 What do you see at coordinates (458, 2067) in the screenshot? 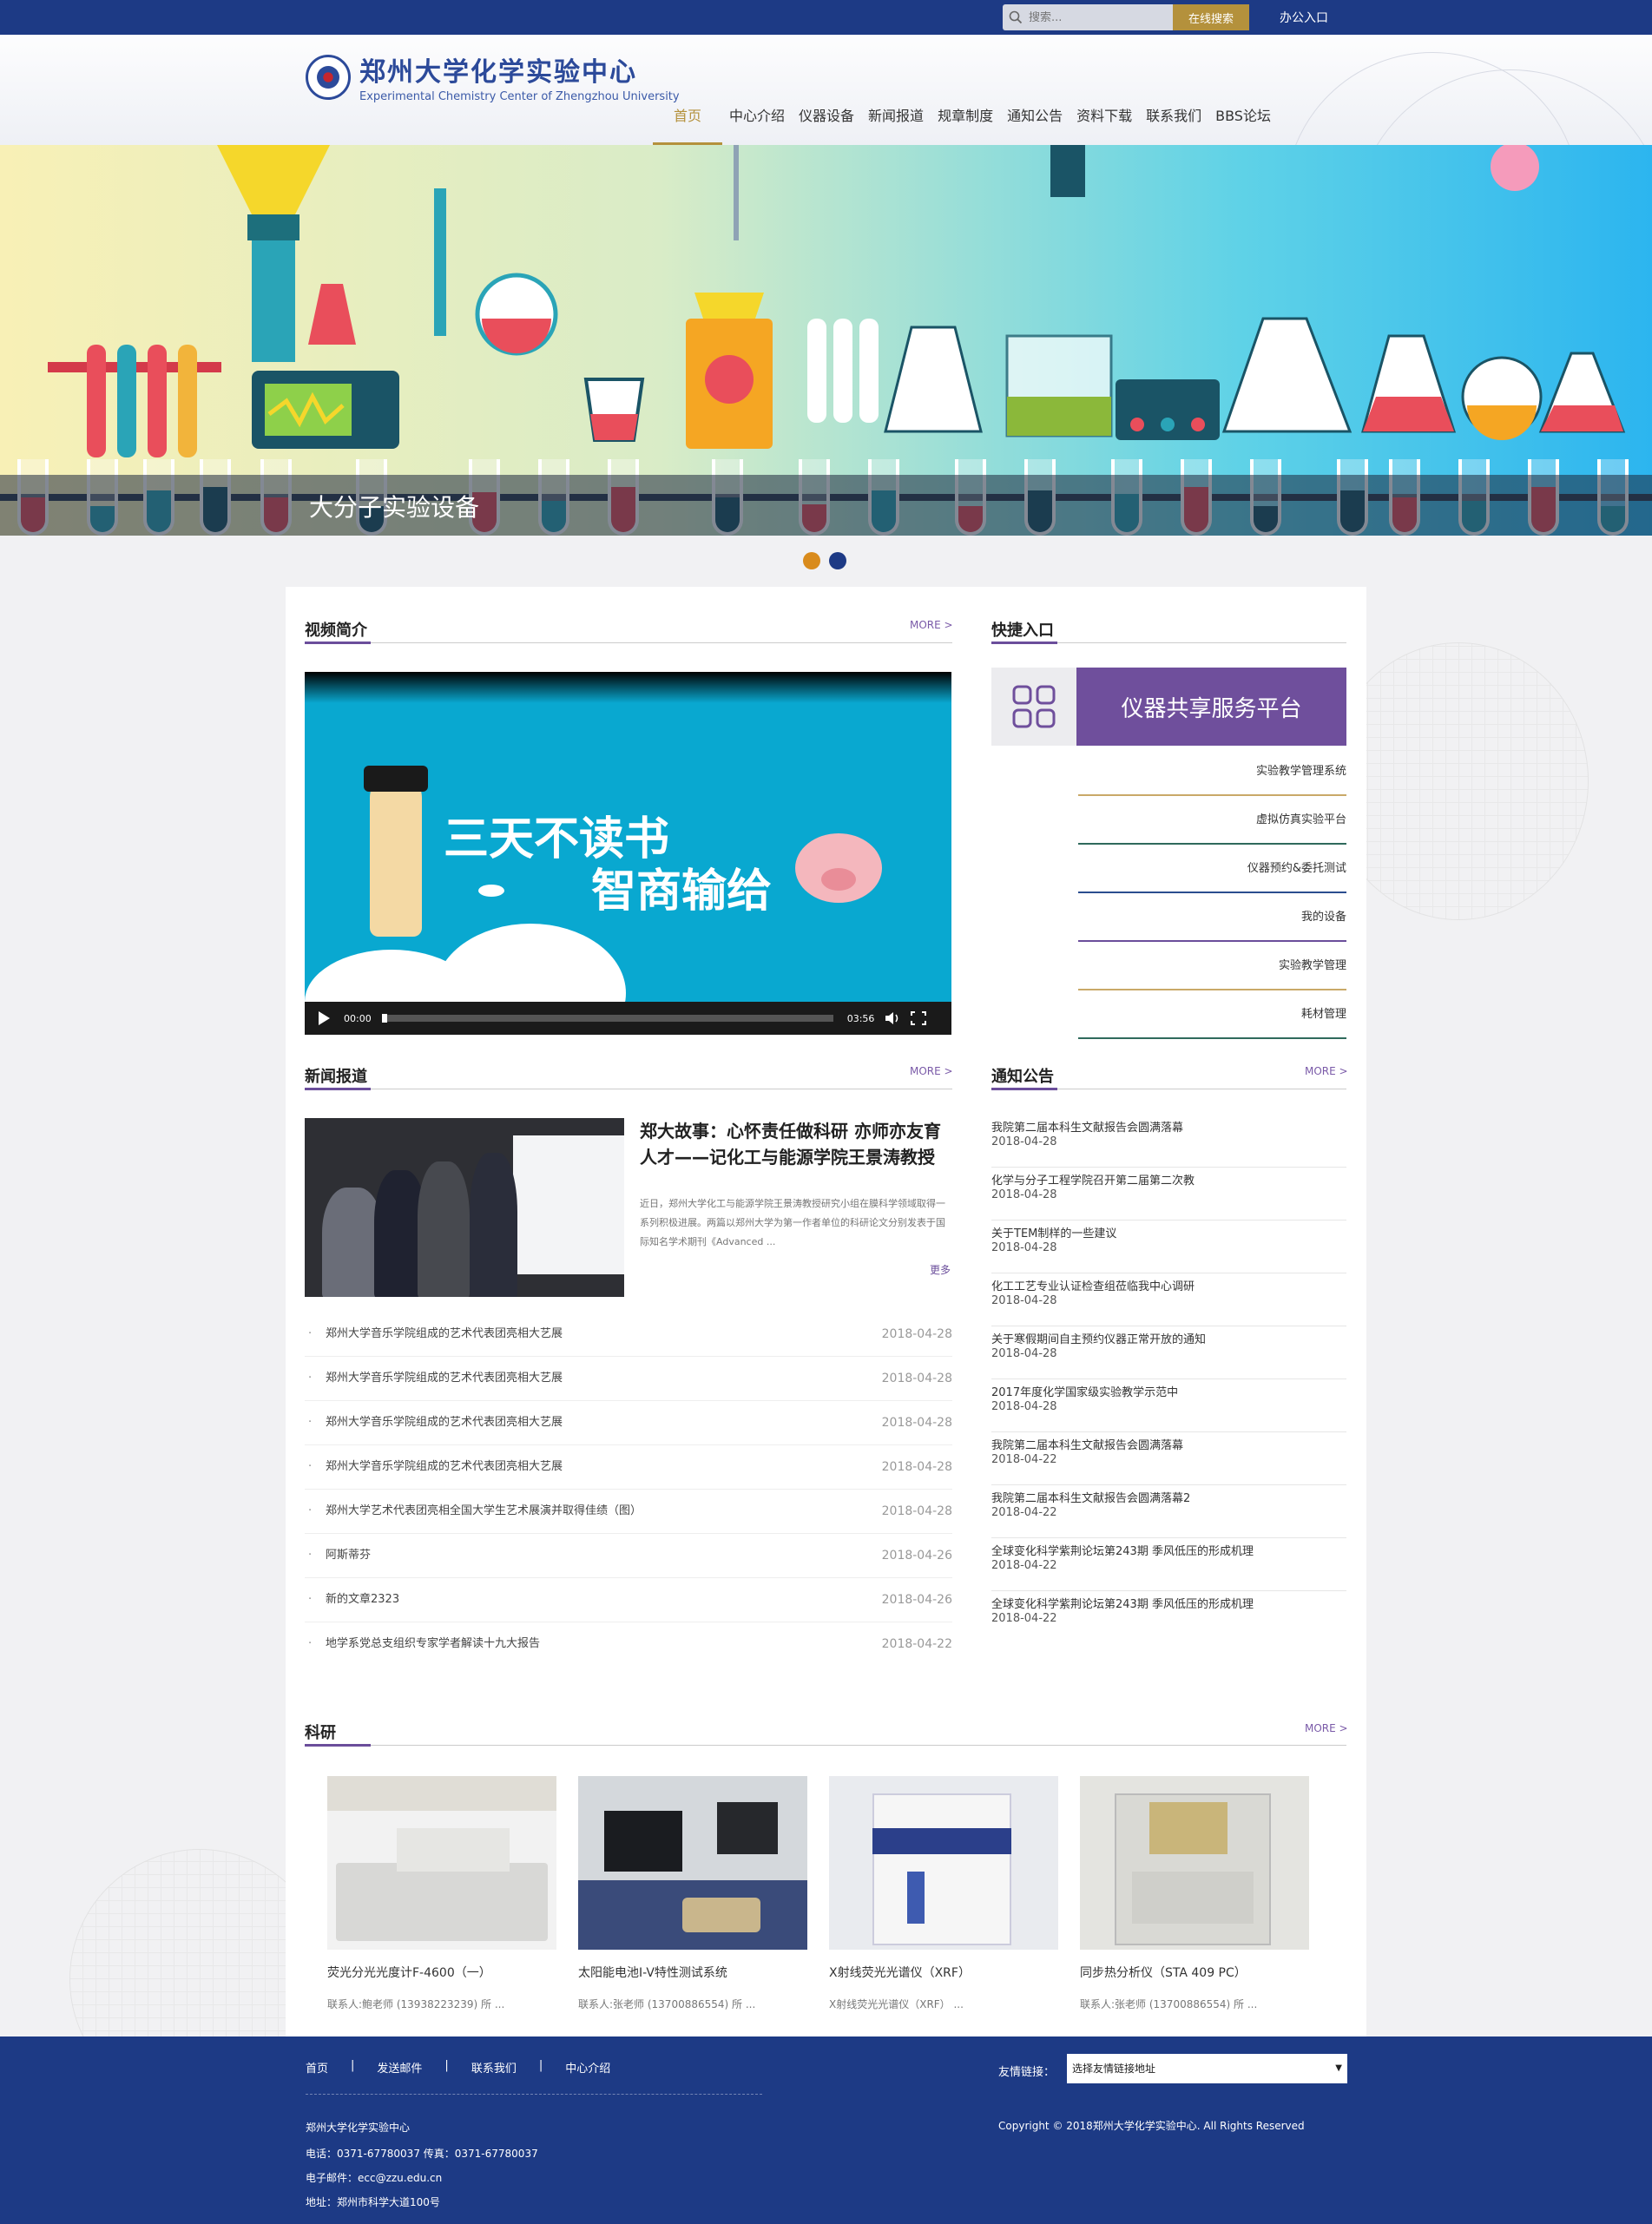
I see `footer-links: 首页 | 发送邮件 | 联系我们 | 中心介绍` at bounding box center [458, 2067].